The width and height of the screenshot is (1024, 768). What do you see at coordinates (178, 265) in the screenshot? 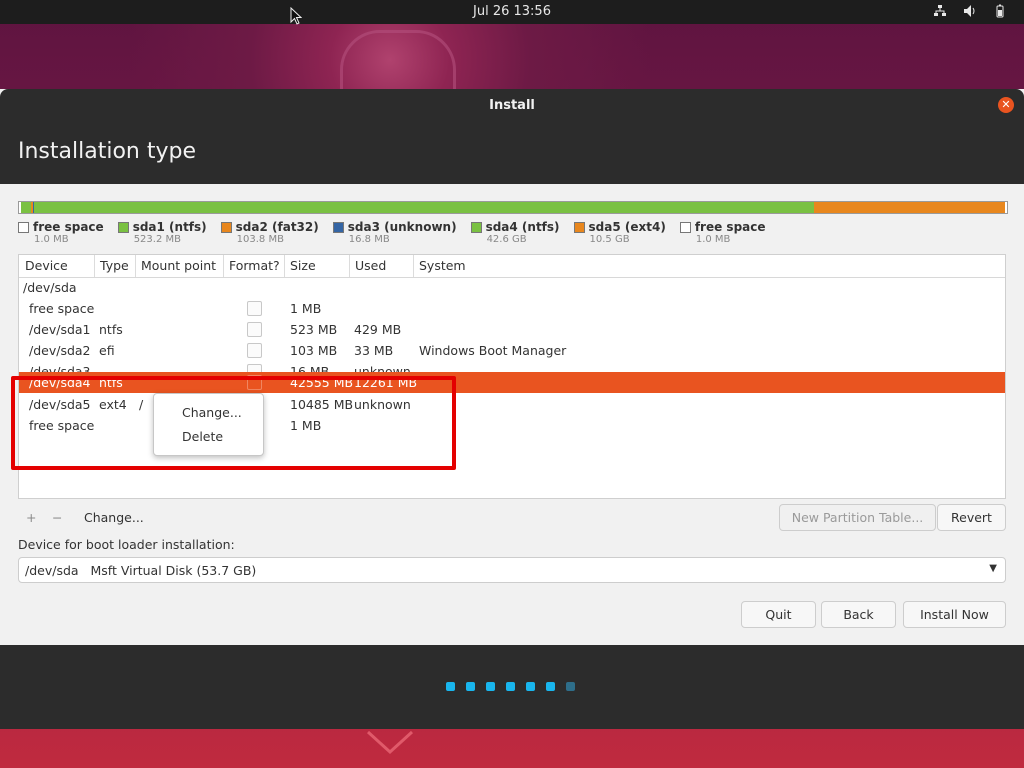
I see `col-mount-point: Mount point` at bounding box center [178, 265].